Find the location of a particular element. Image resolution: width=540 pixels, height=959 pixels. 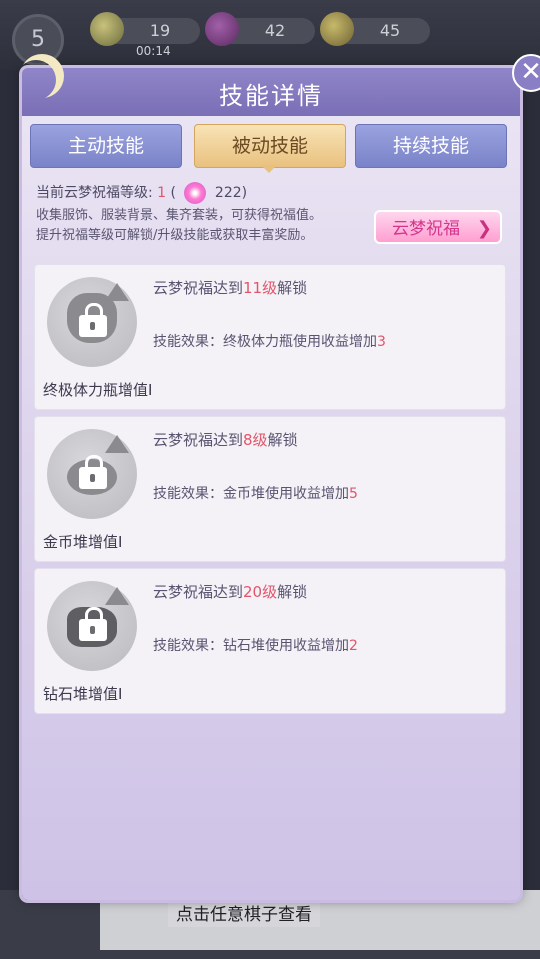

coin-icon is located at coordinates (337, 29).